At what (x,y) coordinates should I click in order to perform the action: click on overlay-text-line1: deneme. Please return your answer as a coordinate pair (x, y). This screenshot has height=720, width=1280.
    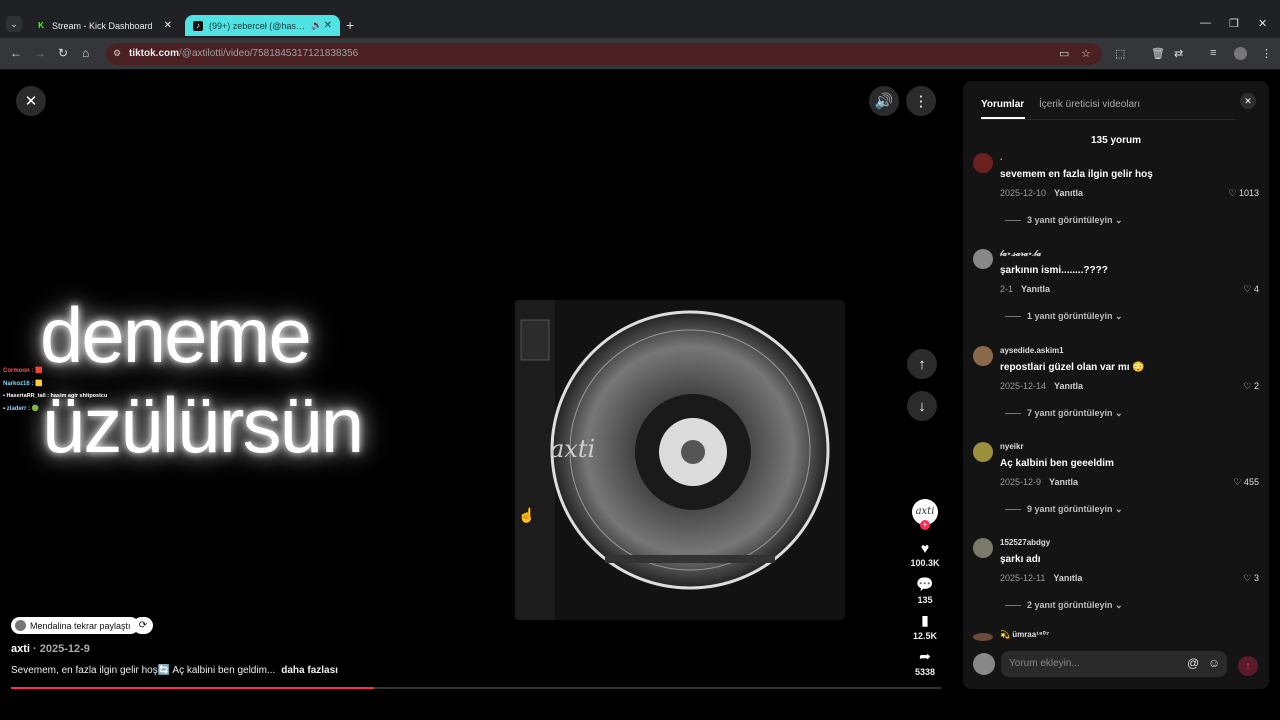
    Looking at the image, I should click on (176, 335).